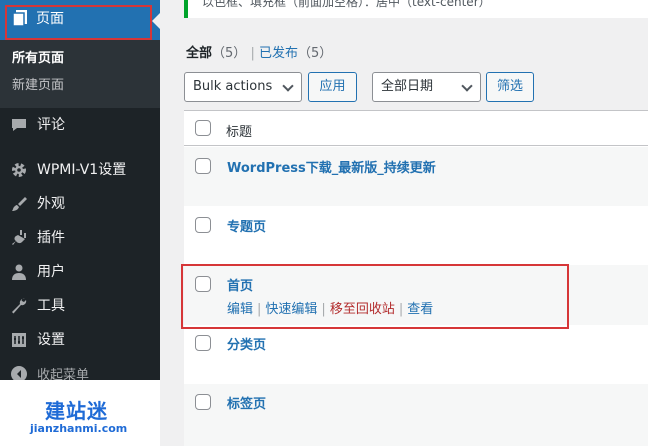 This screenshot has width=648, height=446. Describe the element at coordinates (51, 204) in the screenshot. I see `sidebar-item-label: 外观` at that location.